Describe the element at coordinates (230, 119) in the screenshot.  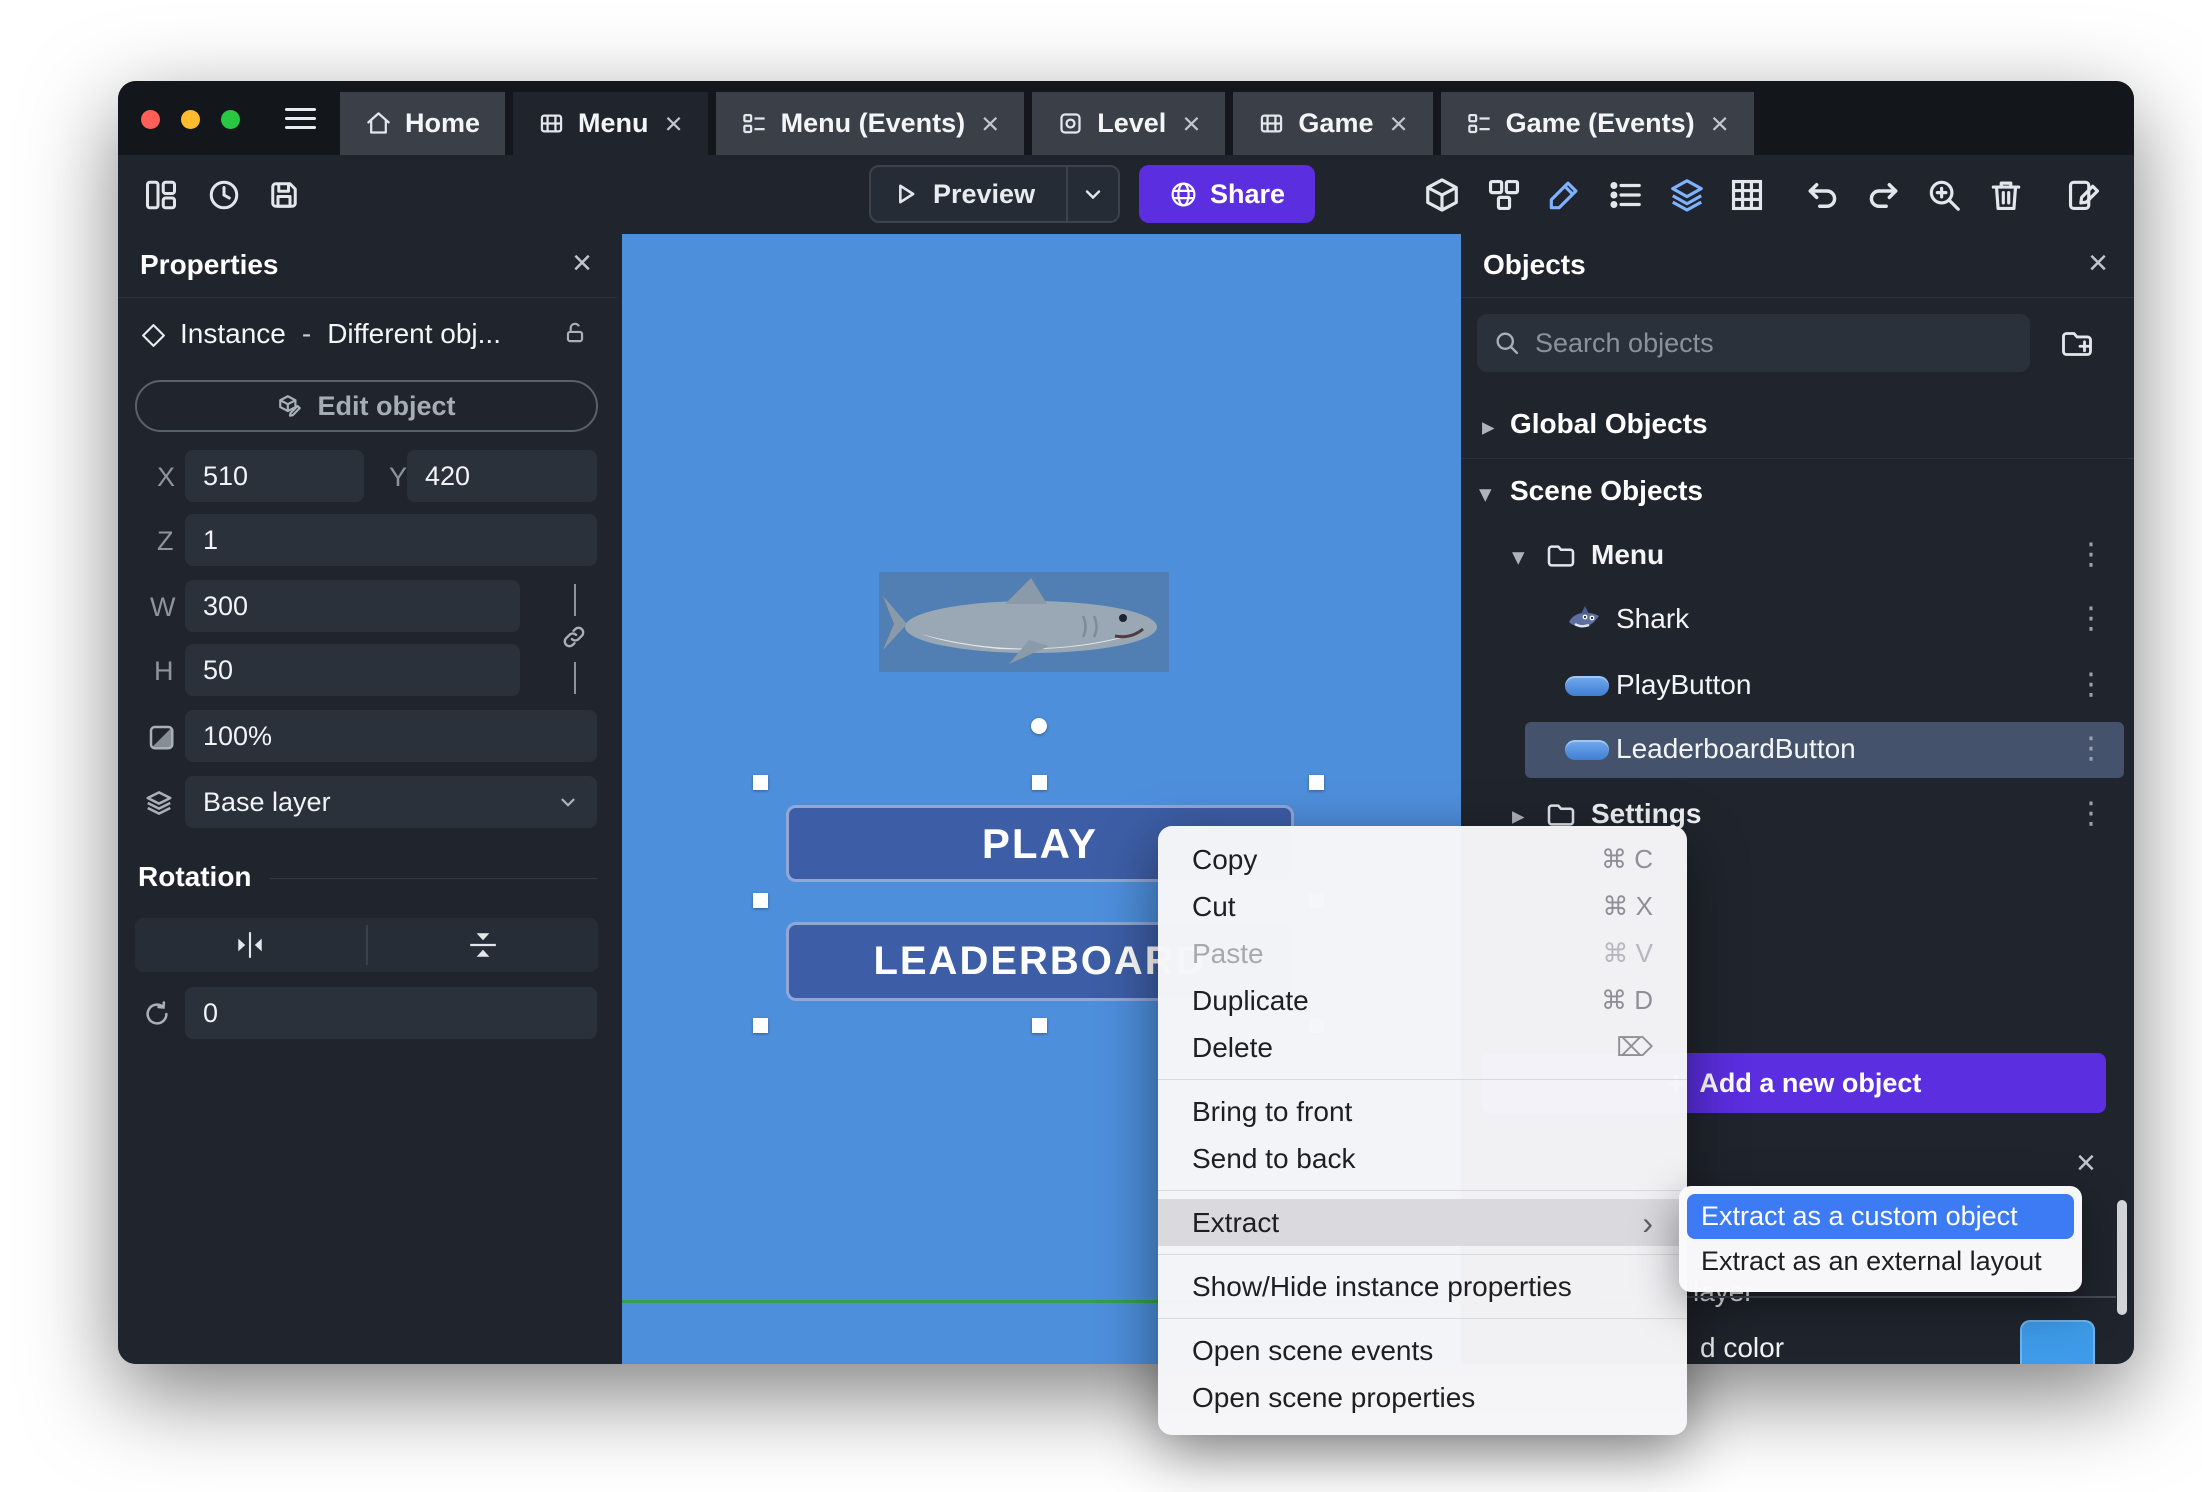
I see `maximize-window-button` at that location.